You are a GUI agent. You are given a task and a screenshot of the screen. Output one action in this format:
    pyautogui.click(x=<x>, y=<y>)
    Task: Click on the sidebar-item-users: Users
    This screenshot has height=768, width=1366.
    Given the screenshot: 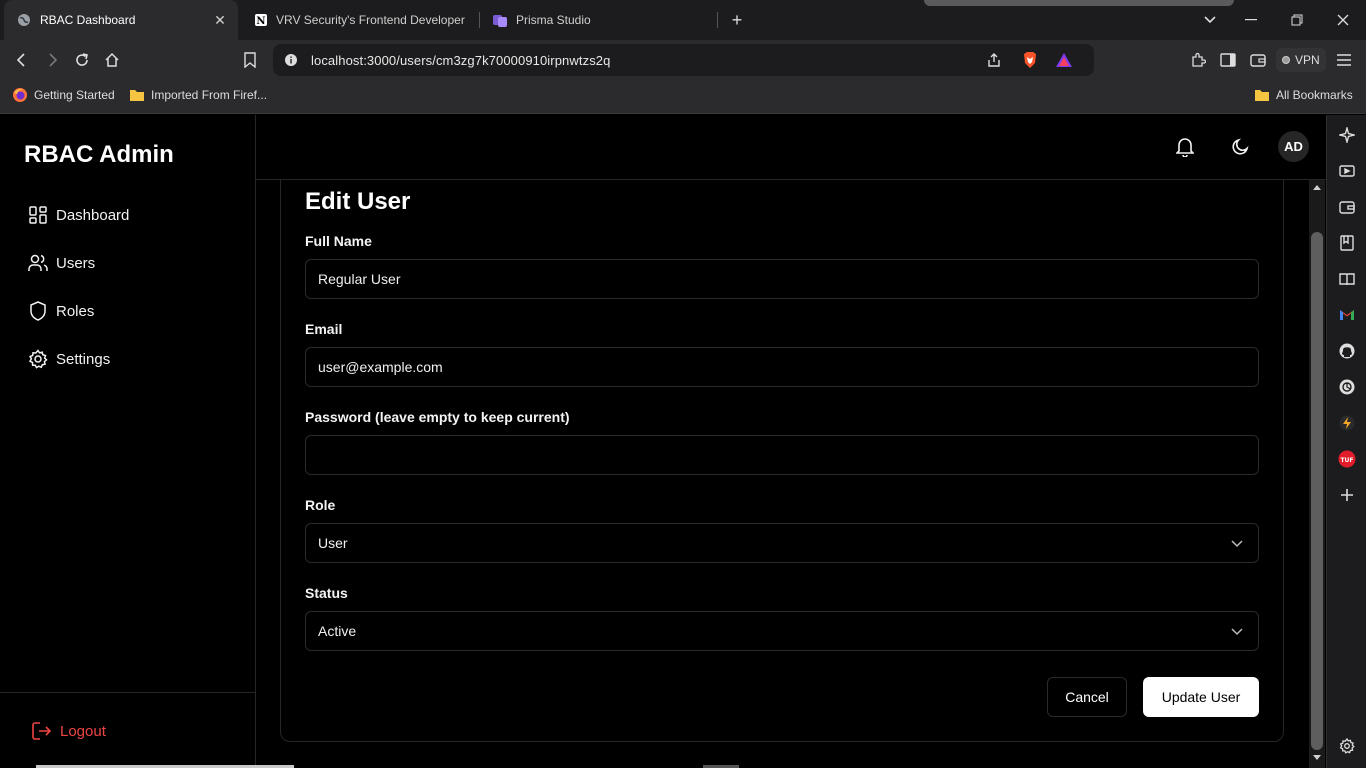 What is the action you would take?
    pyautogui.click(x=61, y=263)
    